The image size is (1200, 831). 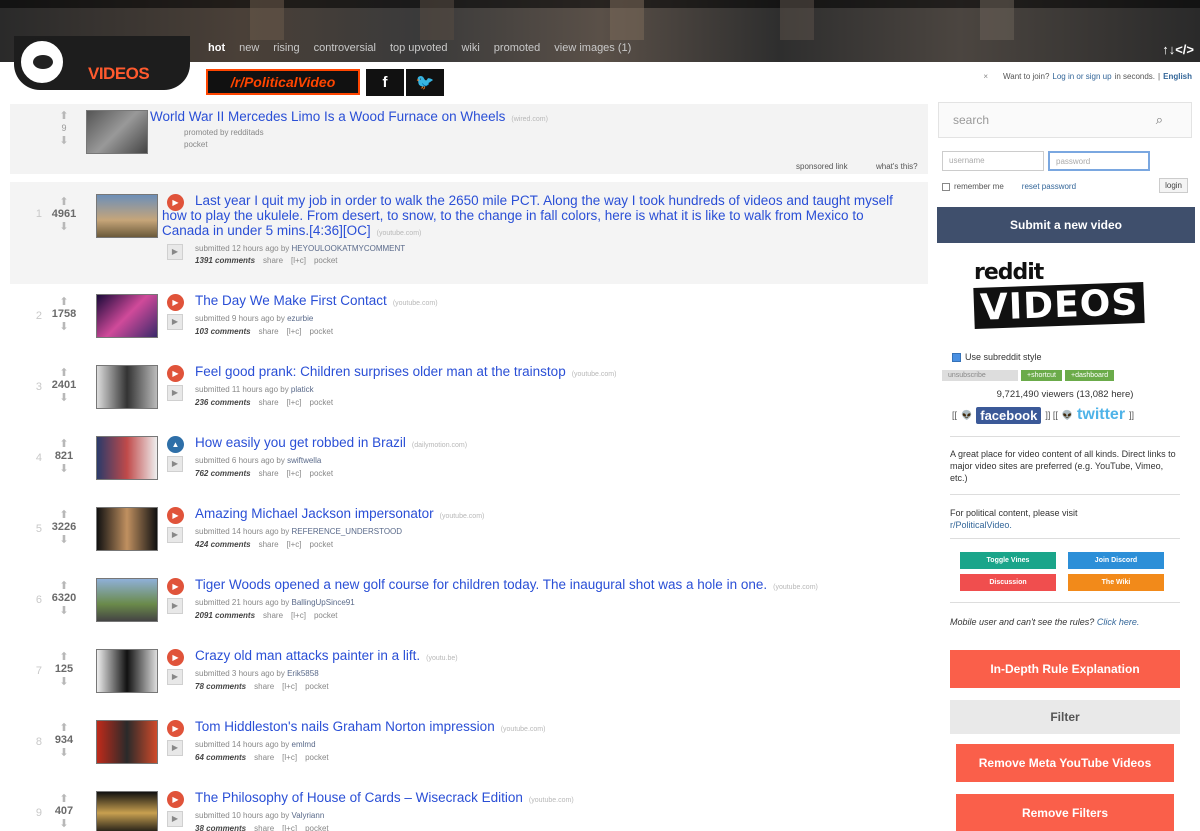 I want to click on join-discord-button: Join Discord, so click(x=1116, y=560).